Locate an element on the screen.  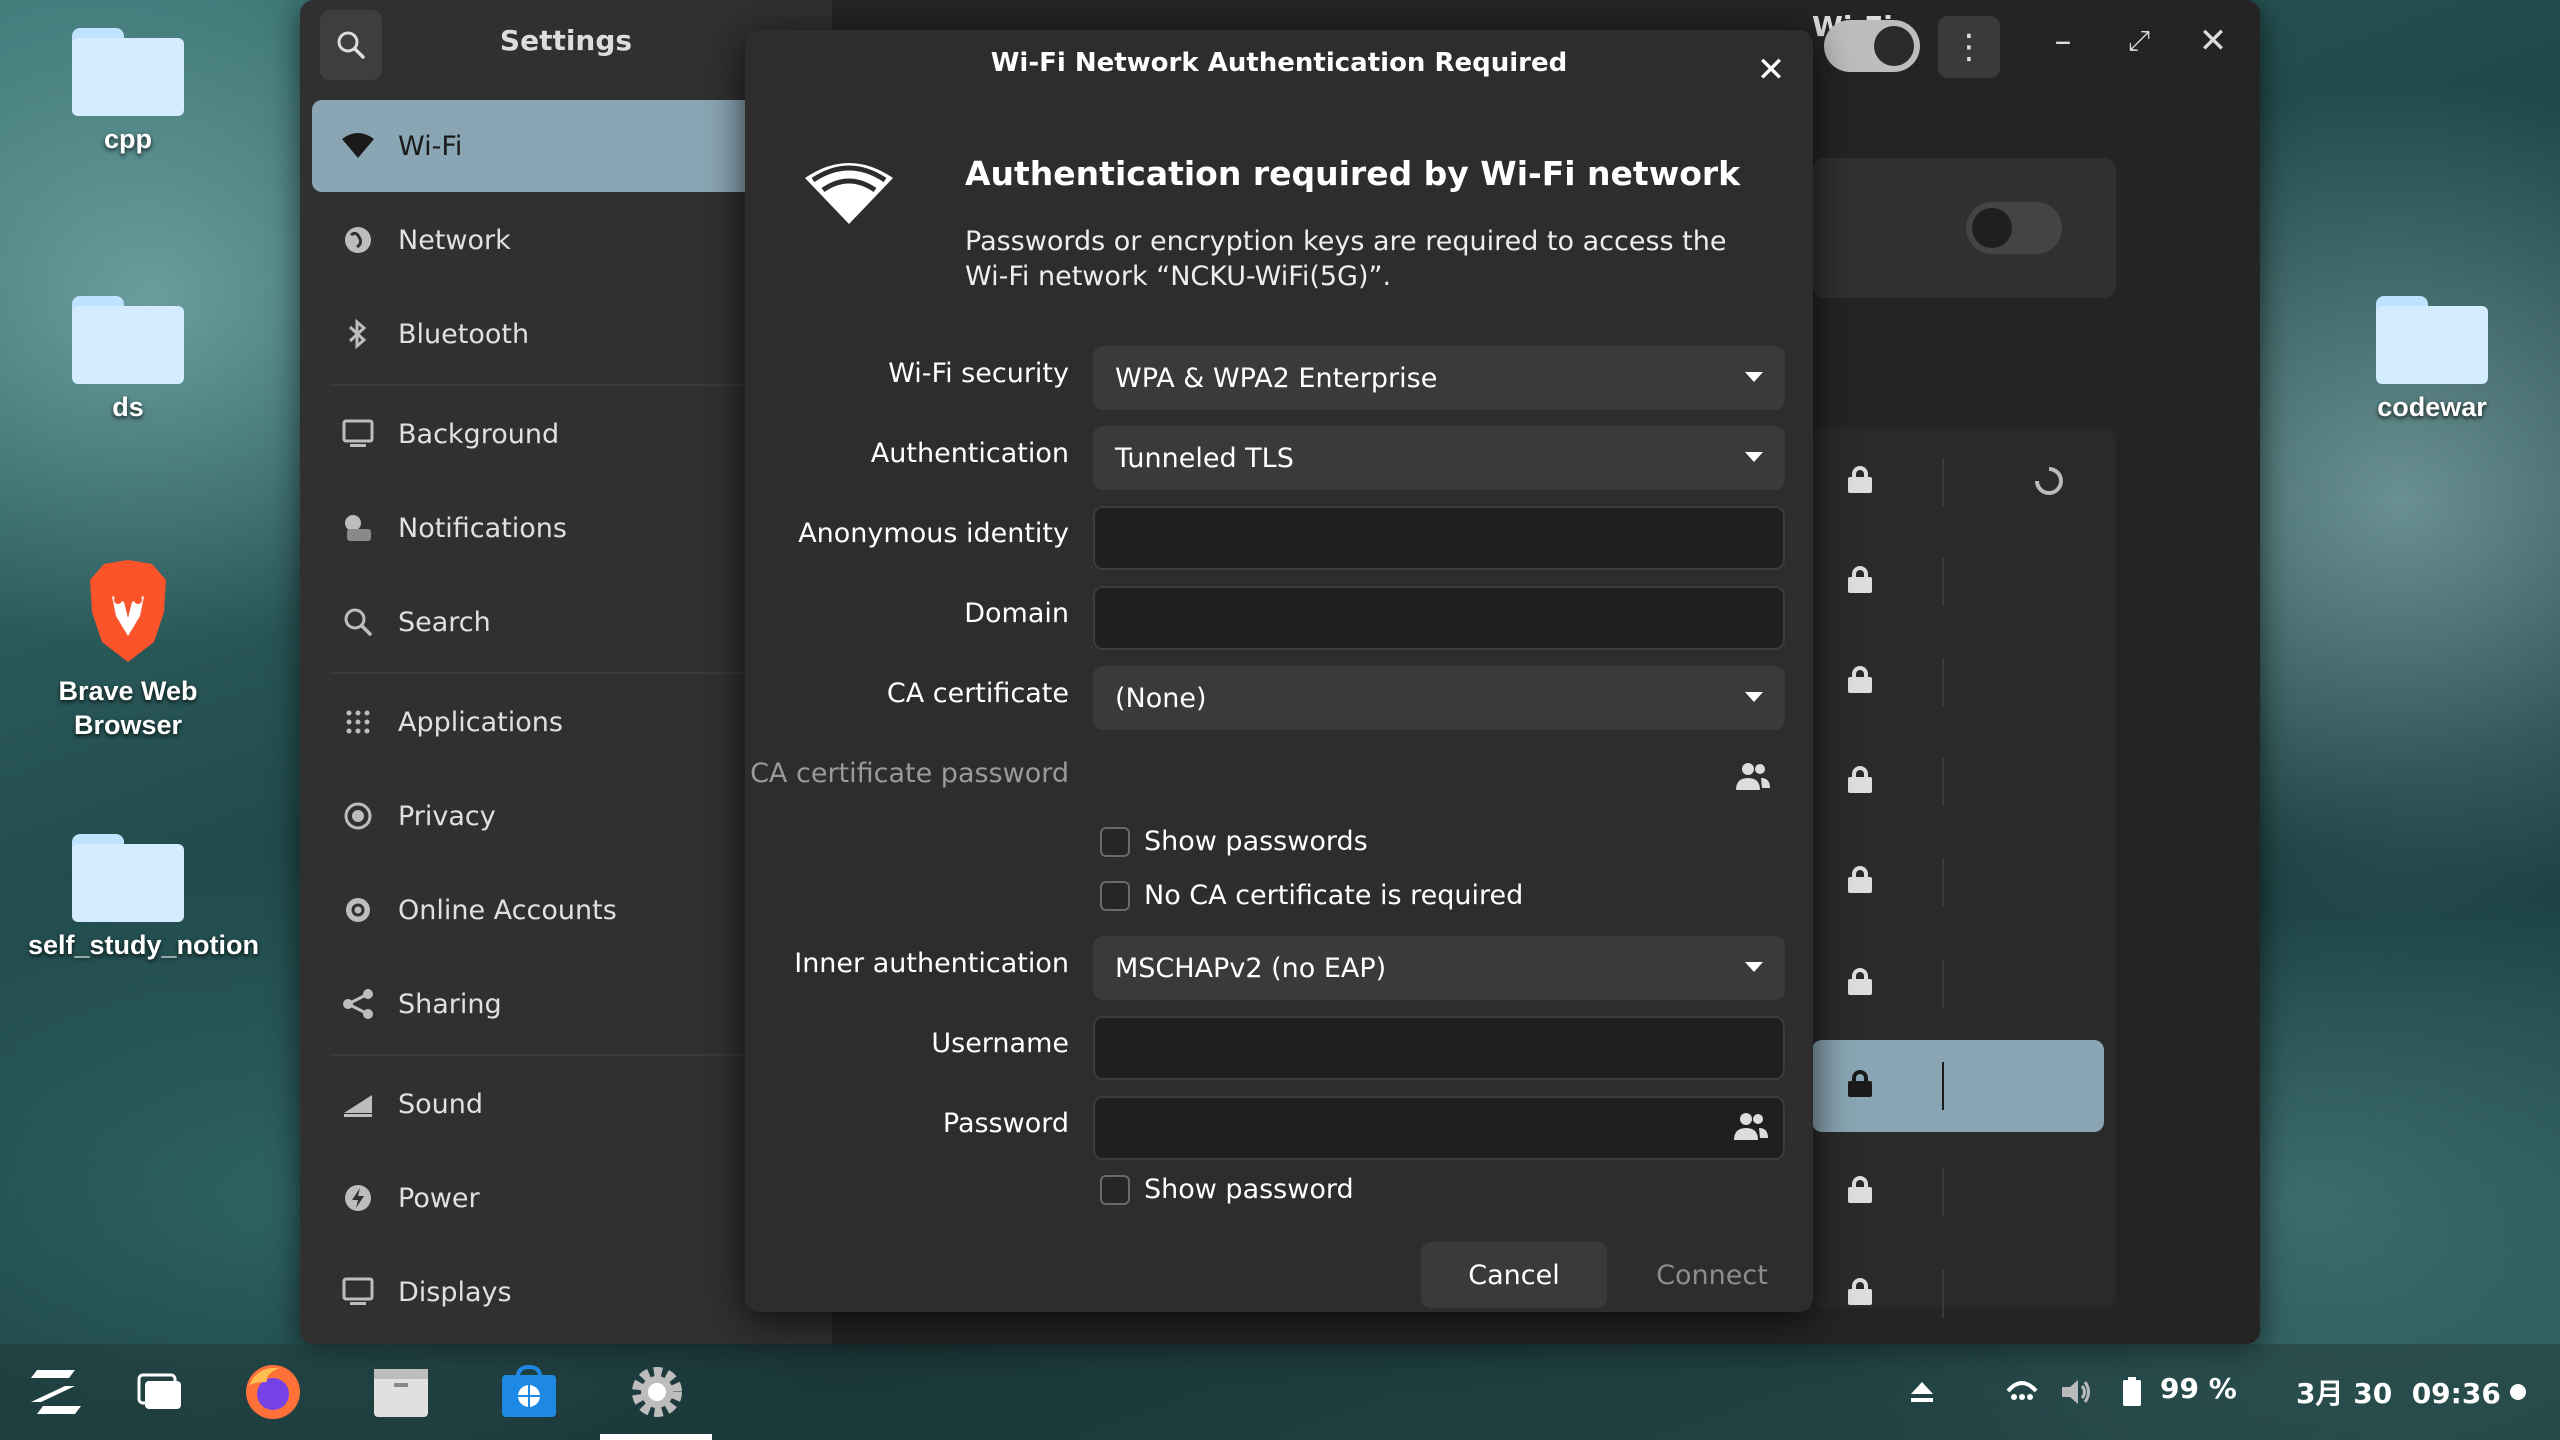
sidebar-item-label: Network is located at coordinates (454, 240).